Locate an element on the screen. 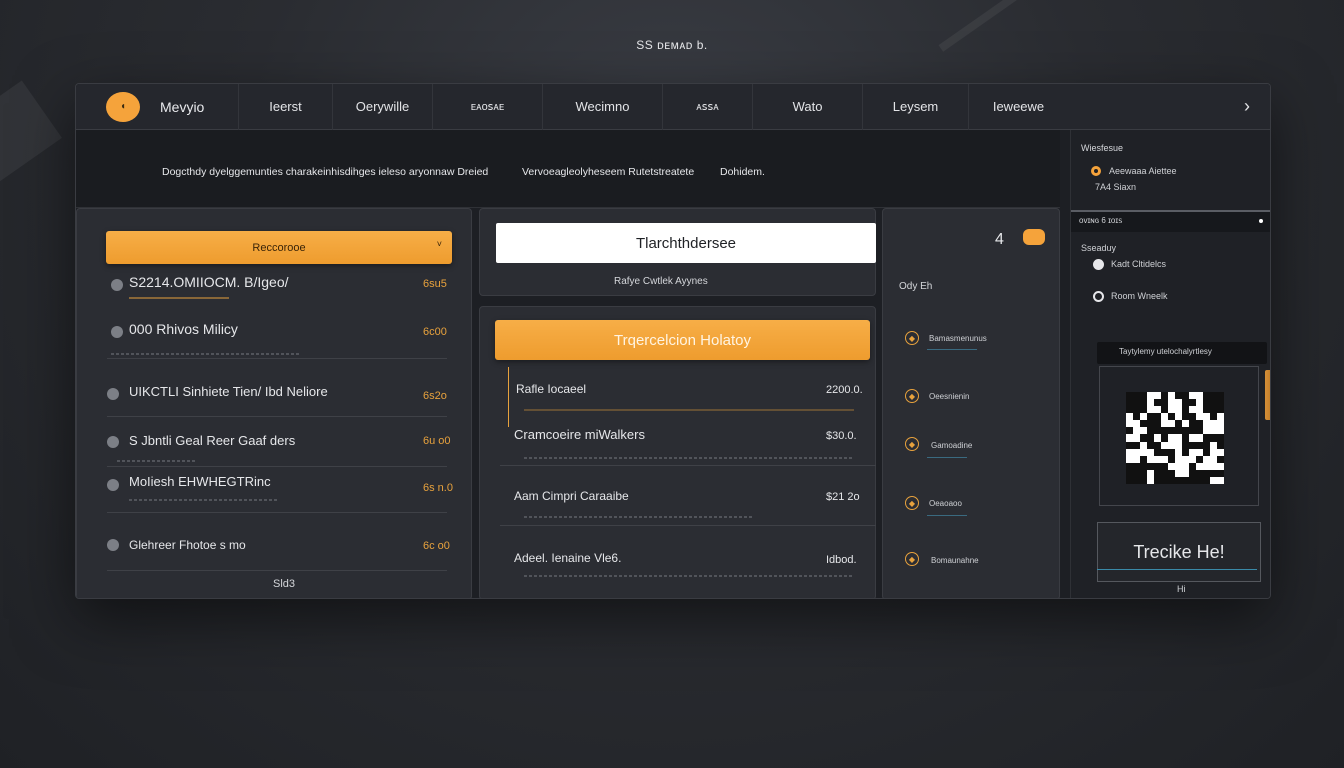 The width and height of the screenshot is (1344, 768). accounts-dropdown-label: Reccorooe is located at coordinates (279, 247).